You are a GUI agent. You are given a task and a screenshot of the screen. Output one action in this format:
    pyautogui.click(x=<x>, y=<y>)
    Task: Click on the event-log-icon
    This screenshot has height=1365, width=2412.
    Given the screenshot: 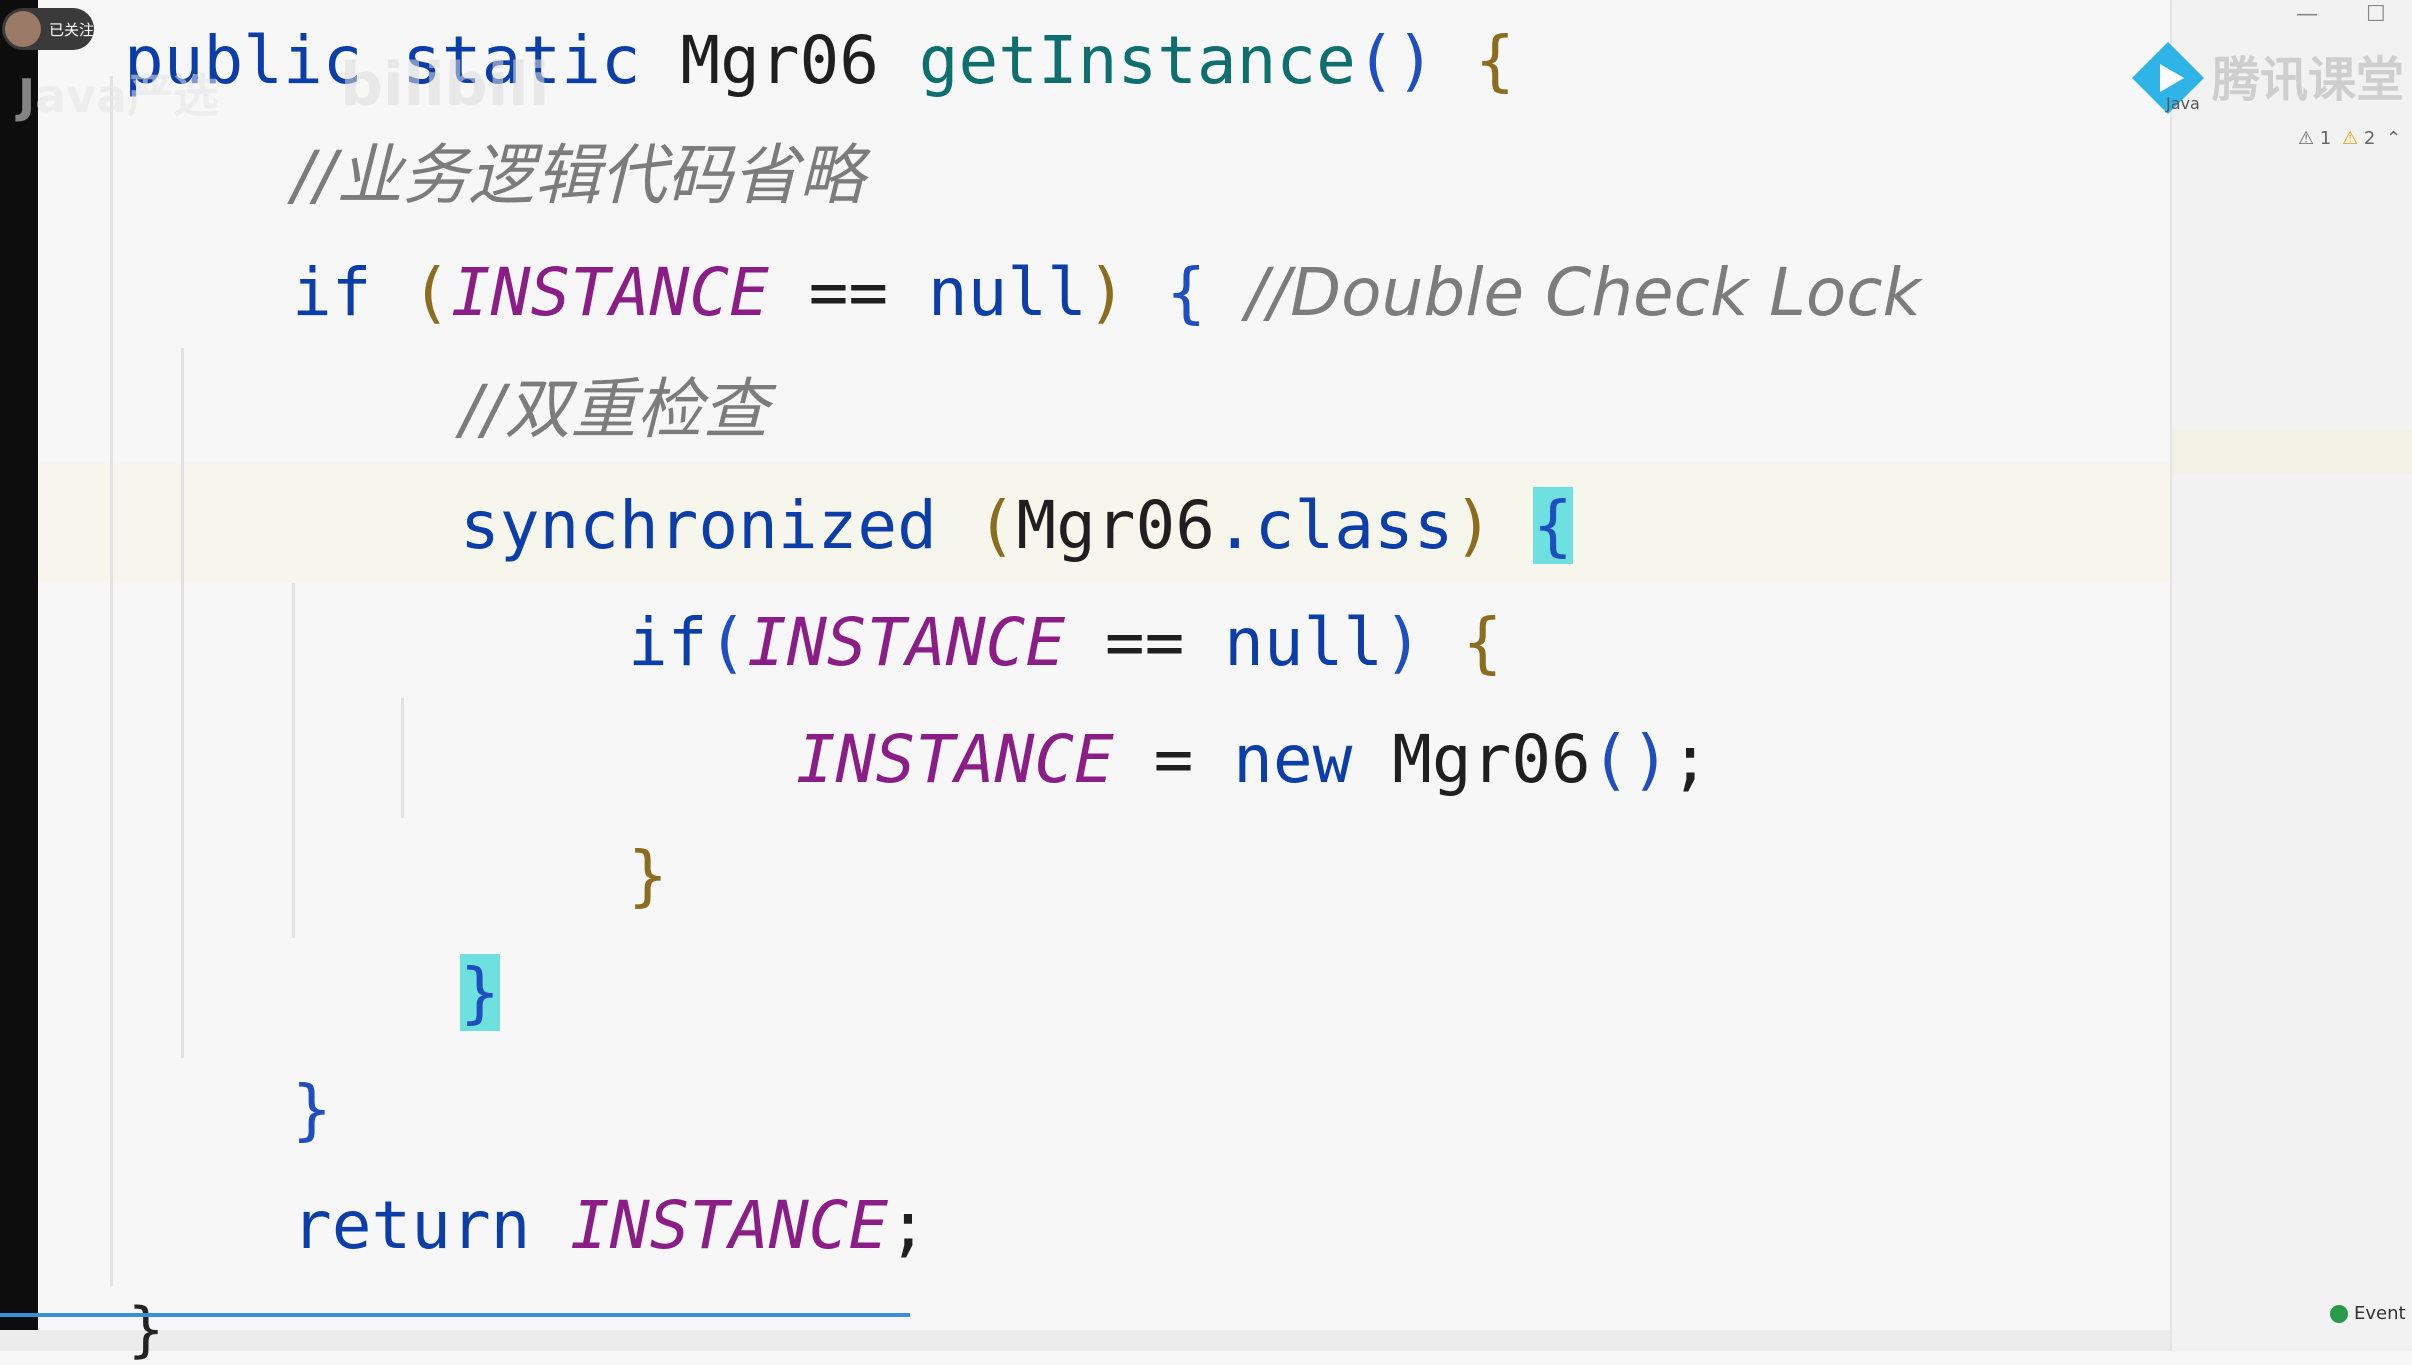 What is the action you would take?
    pyautogui.click(x=2339, y=1314)
    